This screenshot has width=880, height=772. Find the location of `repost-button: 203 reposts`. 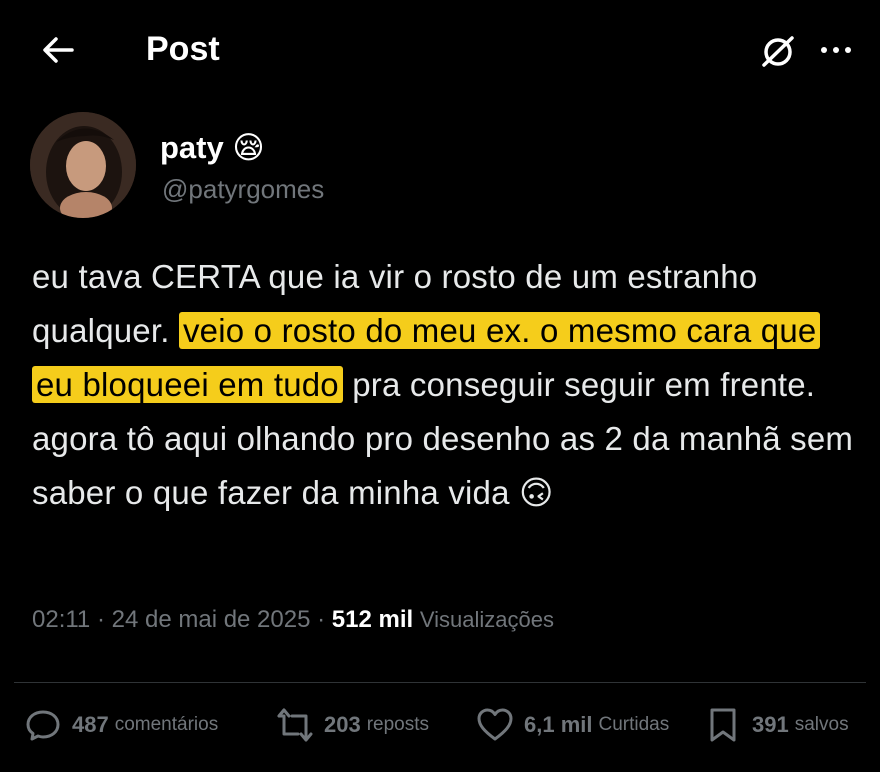

repost-button: 203 reposts is located at coordinates (352, 725).